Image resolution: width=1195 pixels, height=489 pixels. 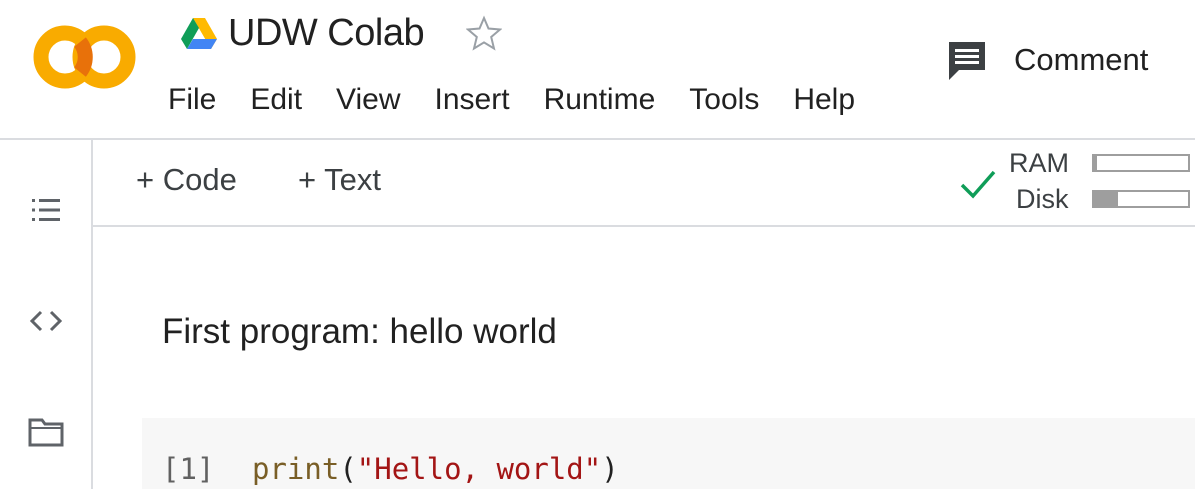 What do you see at coordinates (967, 61) in the screenshot?
I see `comment-icon` at bounding box center [967, 61].